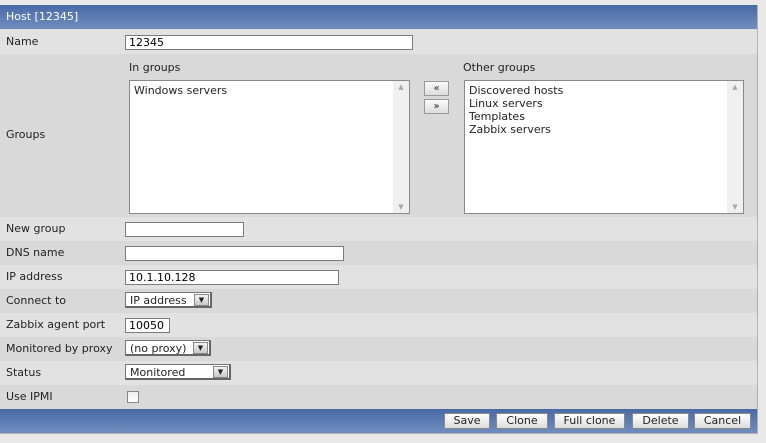 This screenshot has width=766, height=443. I want to click on name-label: Name, so click(22, 41).